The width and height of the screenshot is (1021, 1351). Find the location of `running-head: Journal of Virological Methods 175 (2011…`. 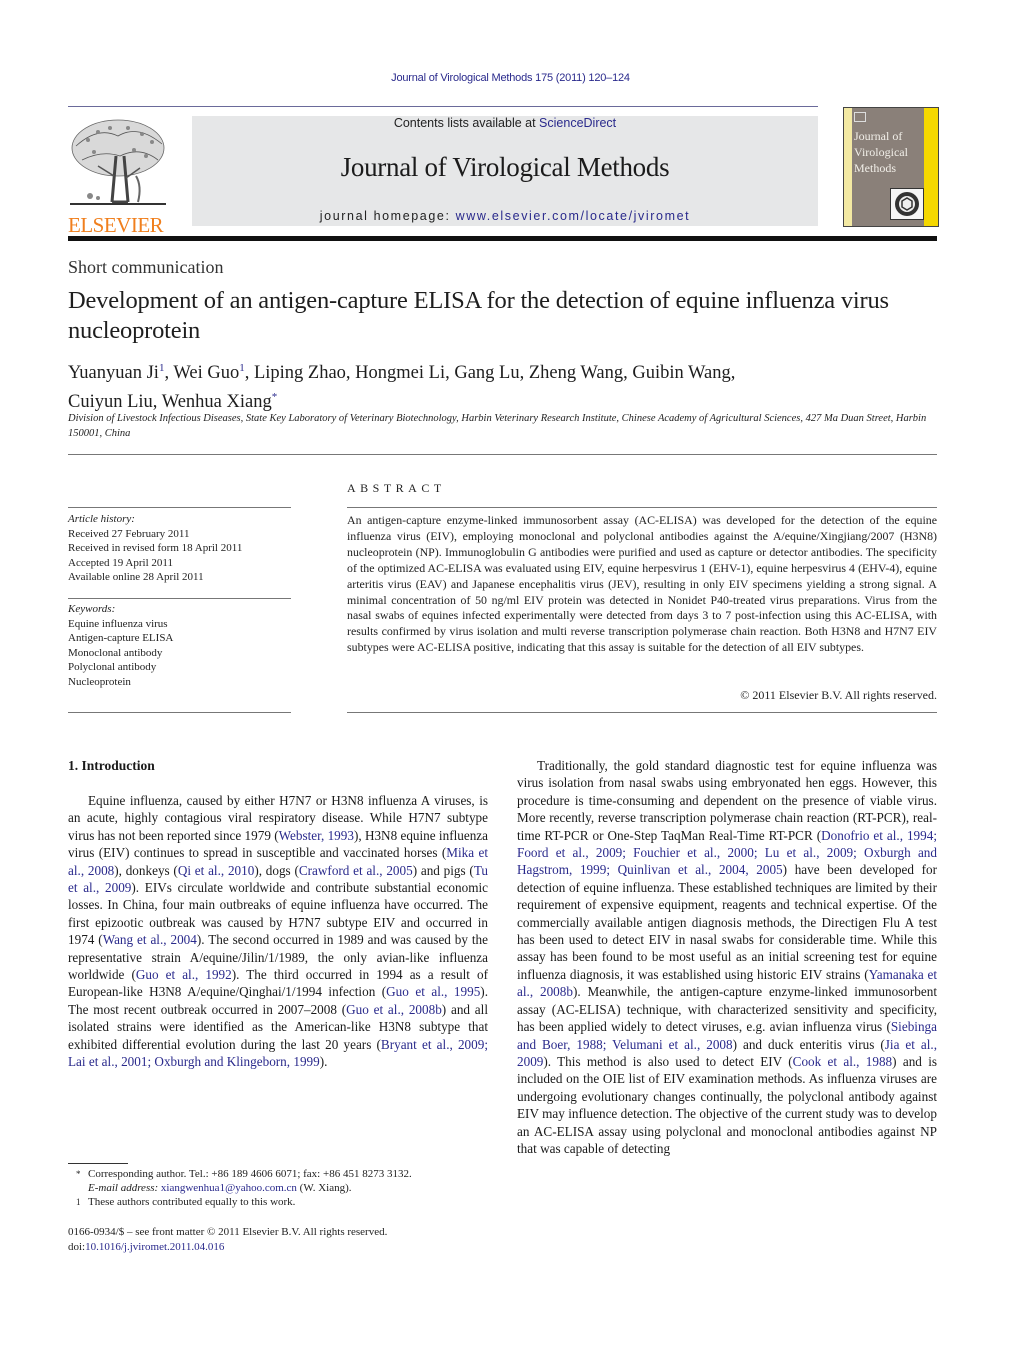

running-head: Journal of Virological Methods 175 (2011… is located at coordinates (510, 78).